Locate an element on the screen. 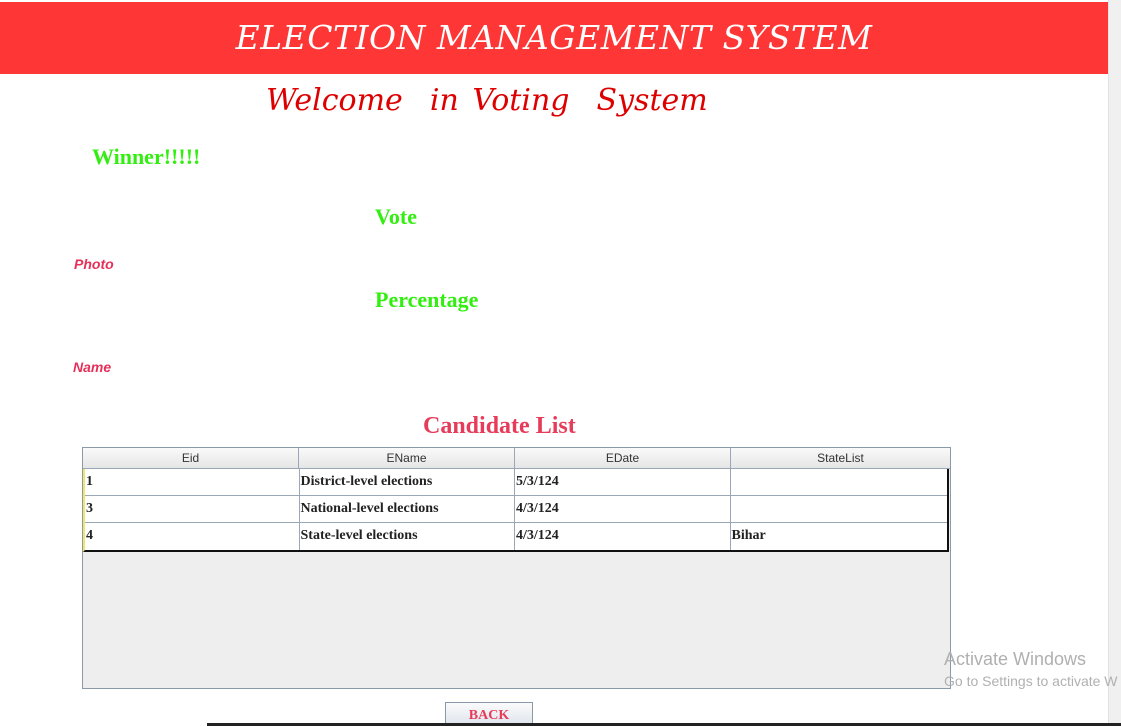  table-row: 1 District-level elections 5/3/124 is located at coordinates (516, 482).